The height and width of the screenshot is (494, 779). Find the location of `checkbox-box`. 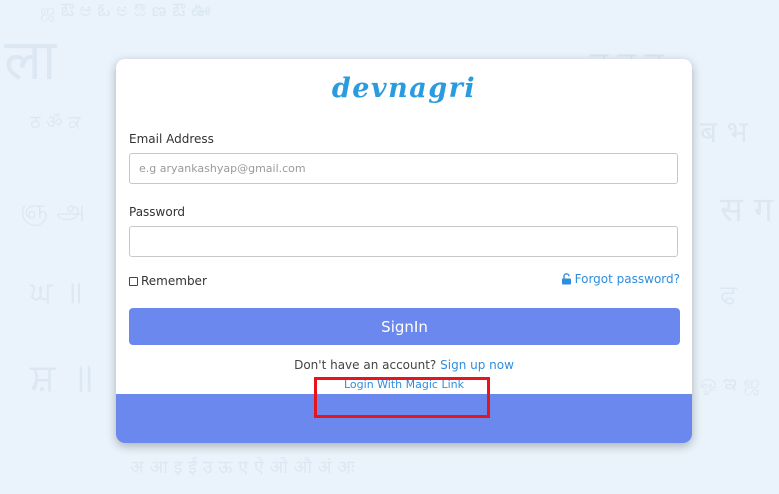

checkbox-box is located at coordinates (133, 281).